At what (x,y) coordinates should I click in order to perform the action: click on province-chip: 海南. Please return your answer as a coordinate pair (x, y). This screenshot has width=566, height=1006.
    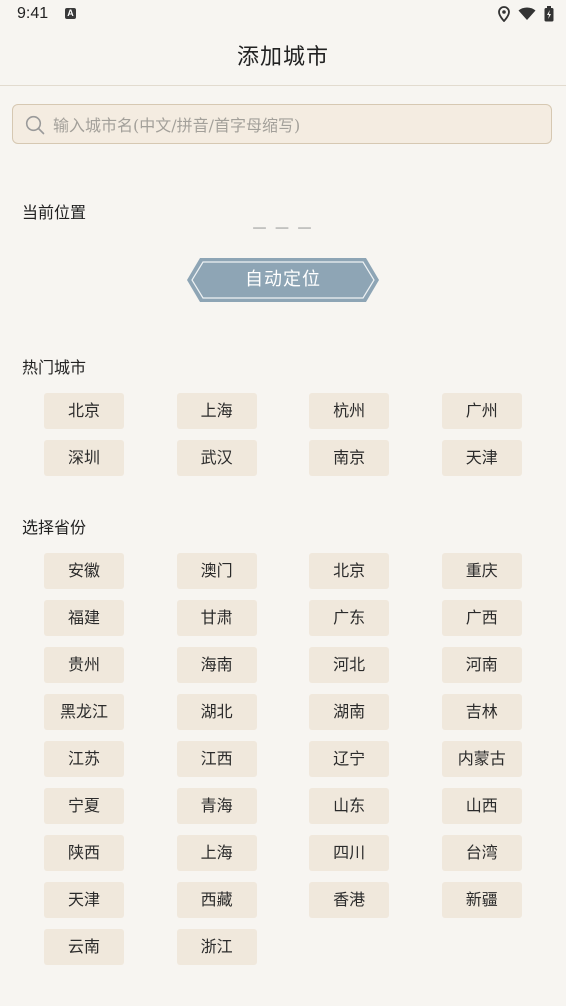
    Looking at the image, I should click on (216, 665).